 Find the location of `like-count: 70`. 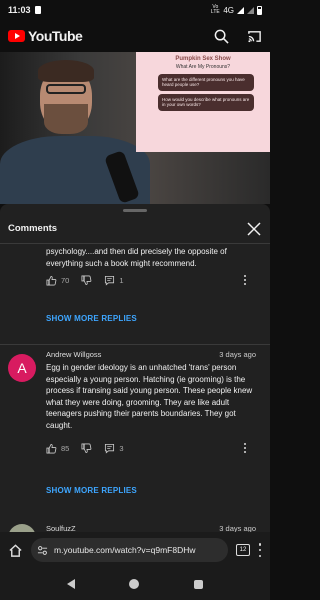

like-count: 70 is located at coordinates (65, 280).